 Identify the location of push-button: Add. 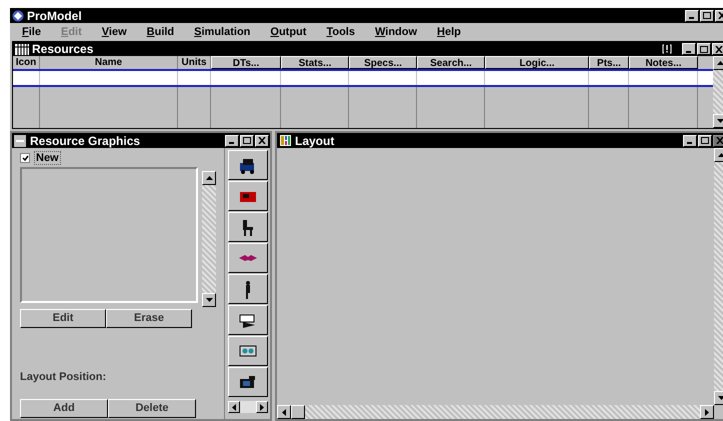
(64, 408).